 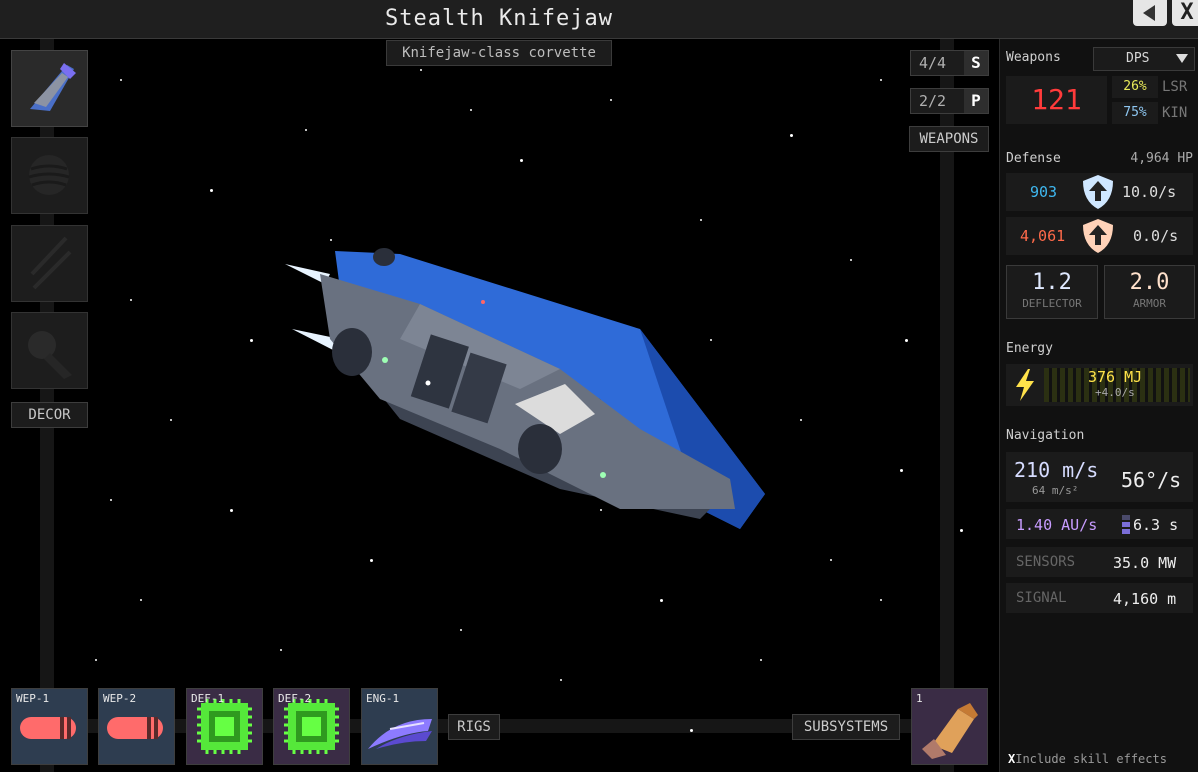 I want to click on armor-icon, so click(x=1098, y=236).